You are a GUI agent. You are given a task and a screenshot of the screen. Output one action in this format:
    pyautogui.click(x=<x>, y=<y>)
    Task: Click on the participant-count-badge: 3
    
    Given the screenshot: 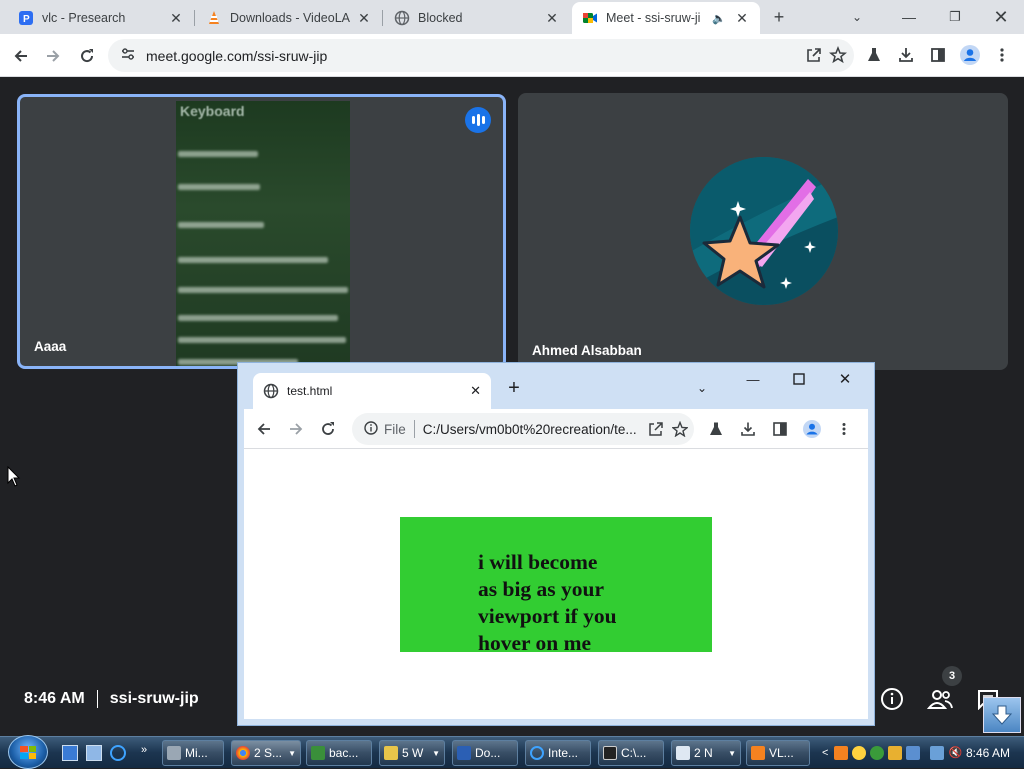 What is the action you would take?
    pyautogui.click(x=952, y=676)
    